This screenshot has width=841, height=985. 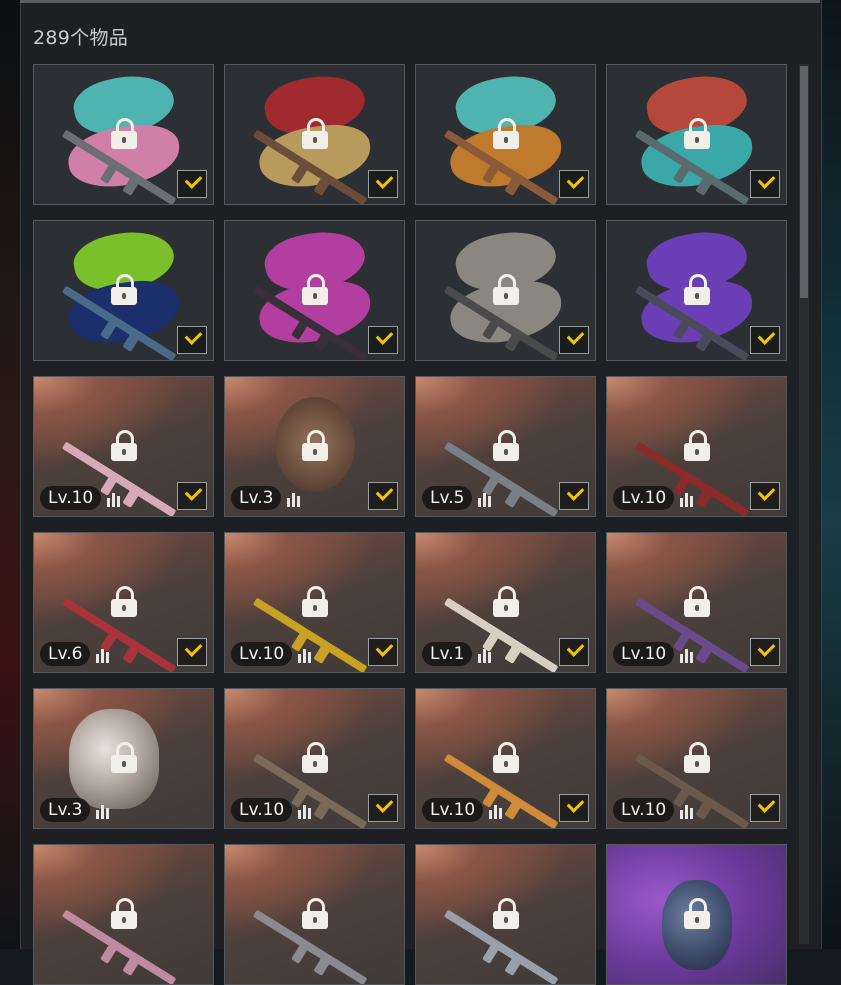 I want to click on scrollbar-thumb, so click(x=804, y=182).